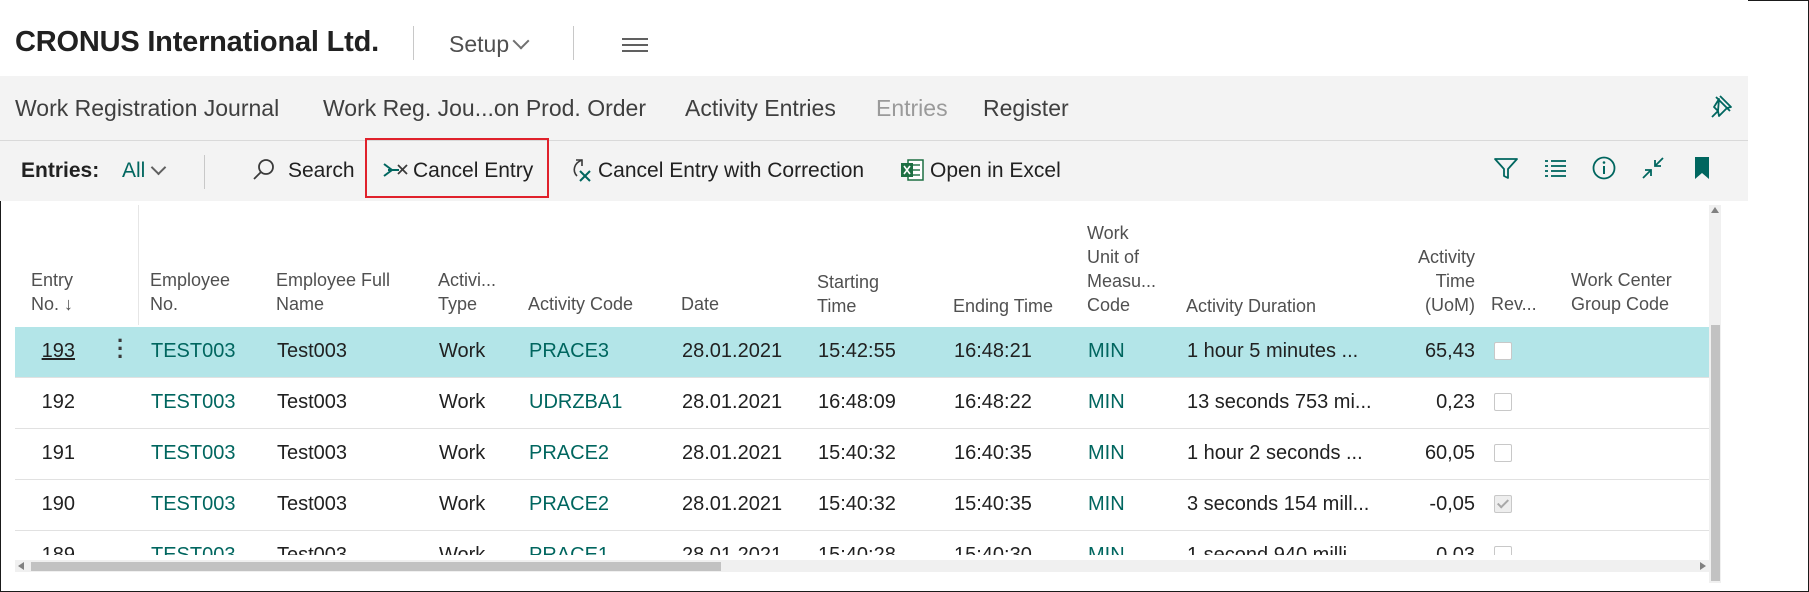 This screenshot has height=592, width=1809. What do you see at coordinates (575, 402) in the screenshot?
I see `cell-activity-code: UDRZBA1` at bounding box center [575, 402].